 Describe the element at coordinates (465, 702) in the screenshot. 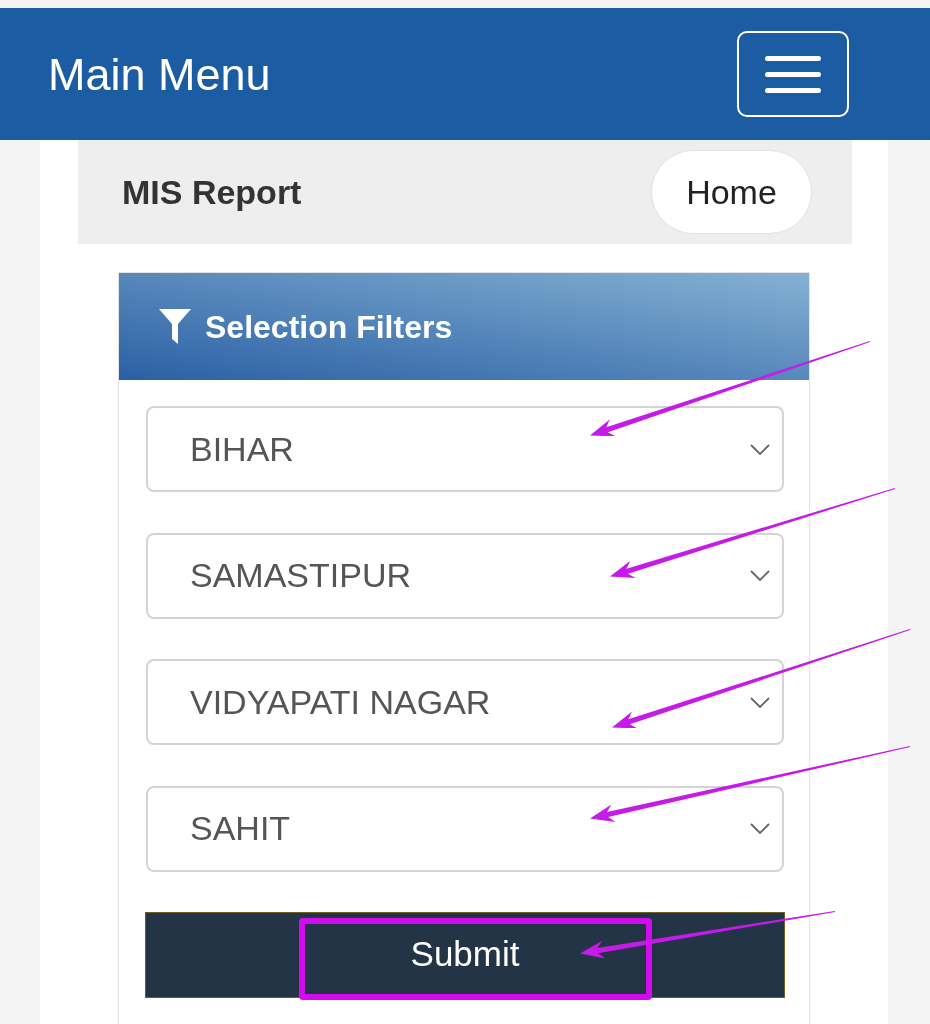

I see `select-dropdown: VIDYAPATI NAGAR` at that location.